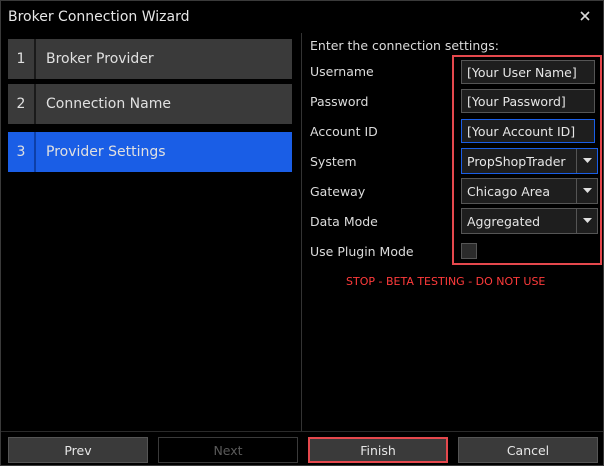  Describe the element at coordinates (528, 131) in the screenshot. I see `account-id-field: [Your Account ID]` at that location.